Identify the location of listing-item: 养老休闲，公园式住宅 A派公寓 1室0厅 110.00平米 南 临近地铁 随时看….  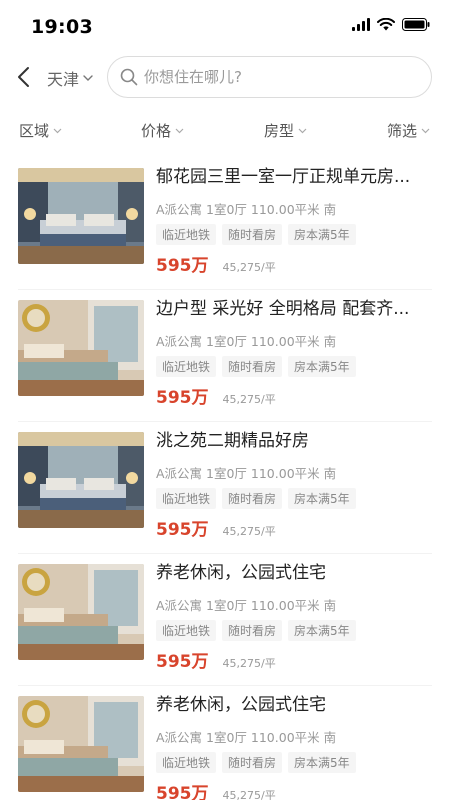
(225, 743).